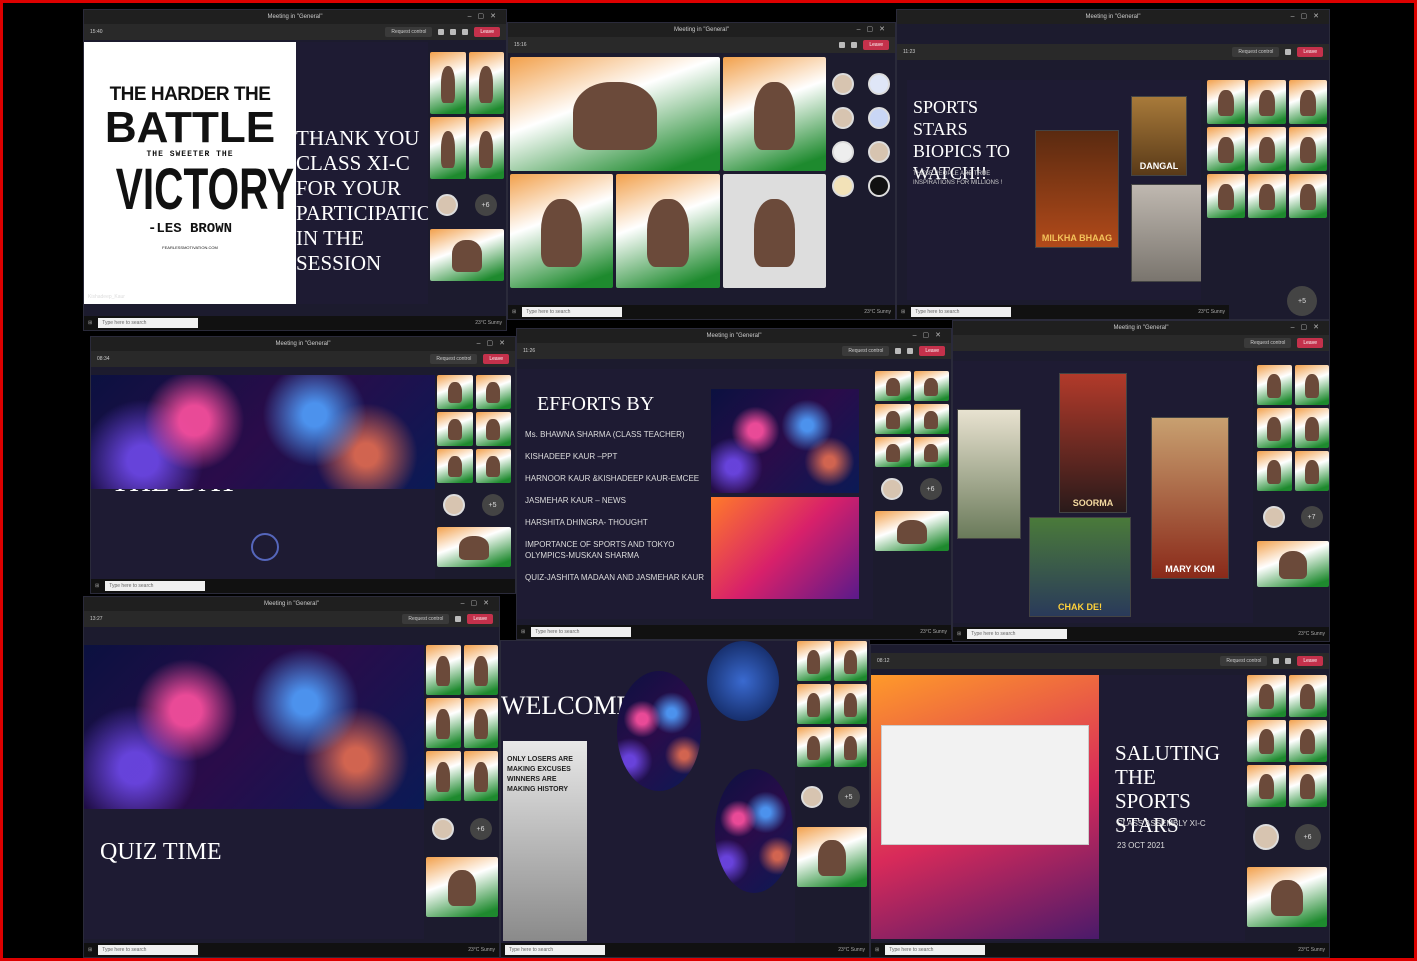 The image size is (1417, 961). I want to click on more-participants-button: +7, so click(1311, 517).